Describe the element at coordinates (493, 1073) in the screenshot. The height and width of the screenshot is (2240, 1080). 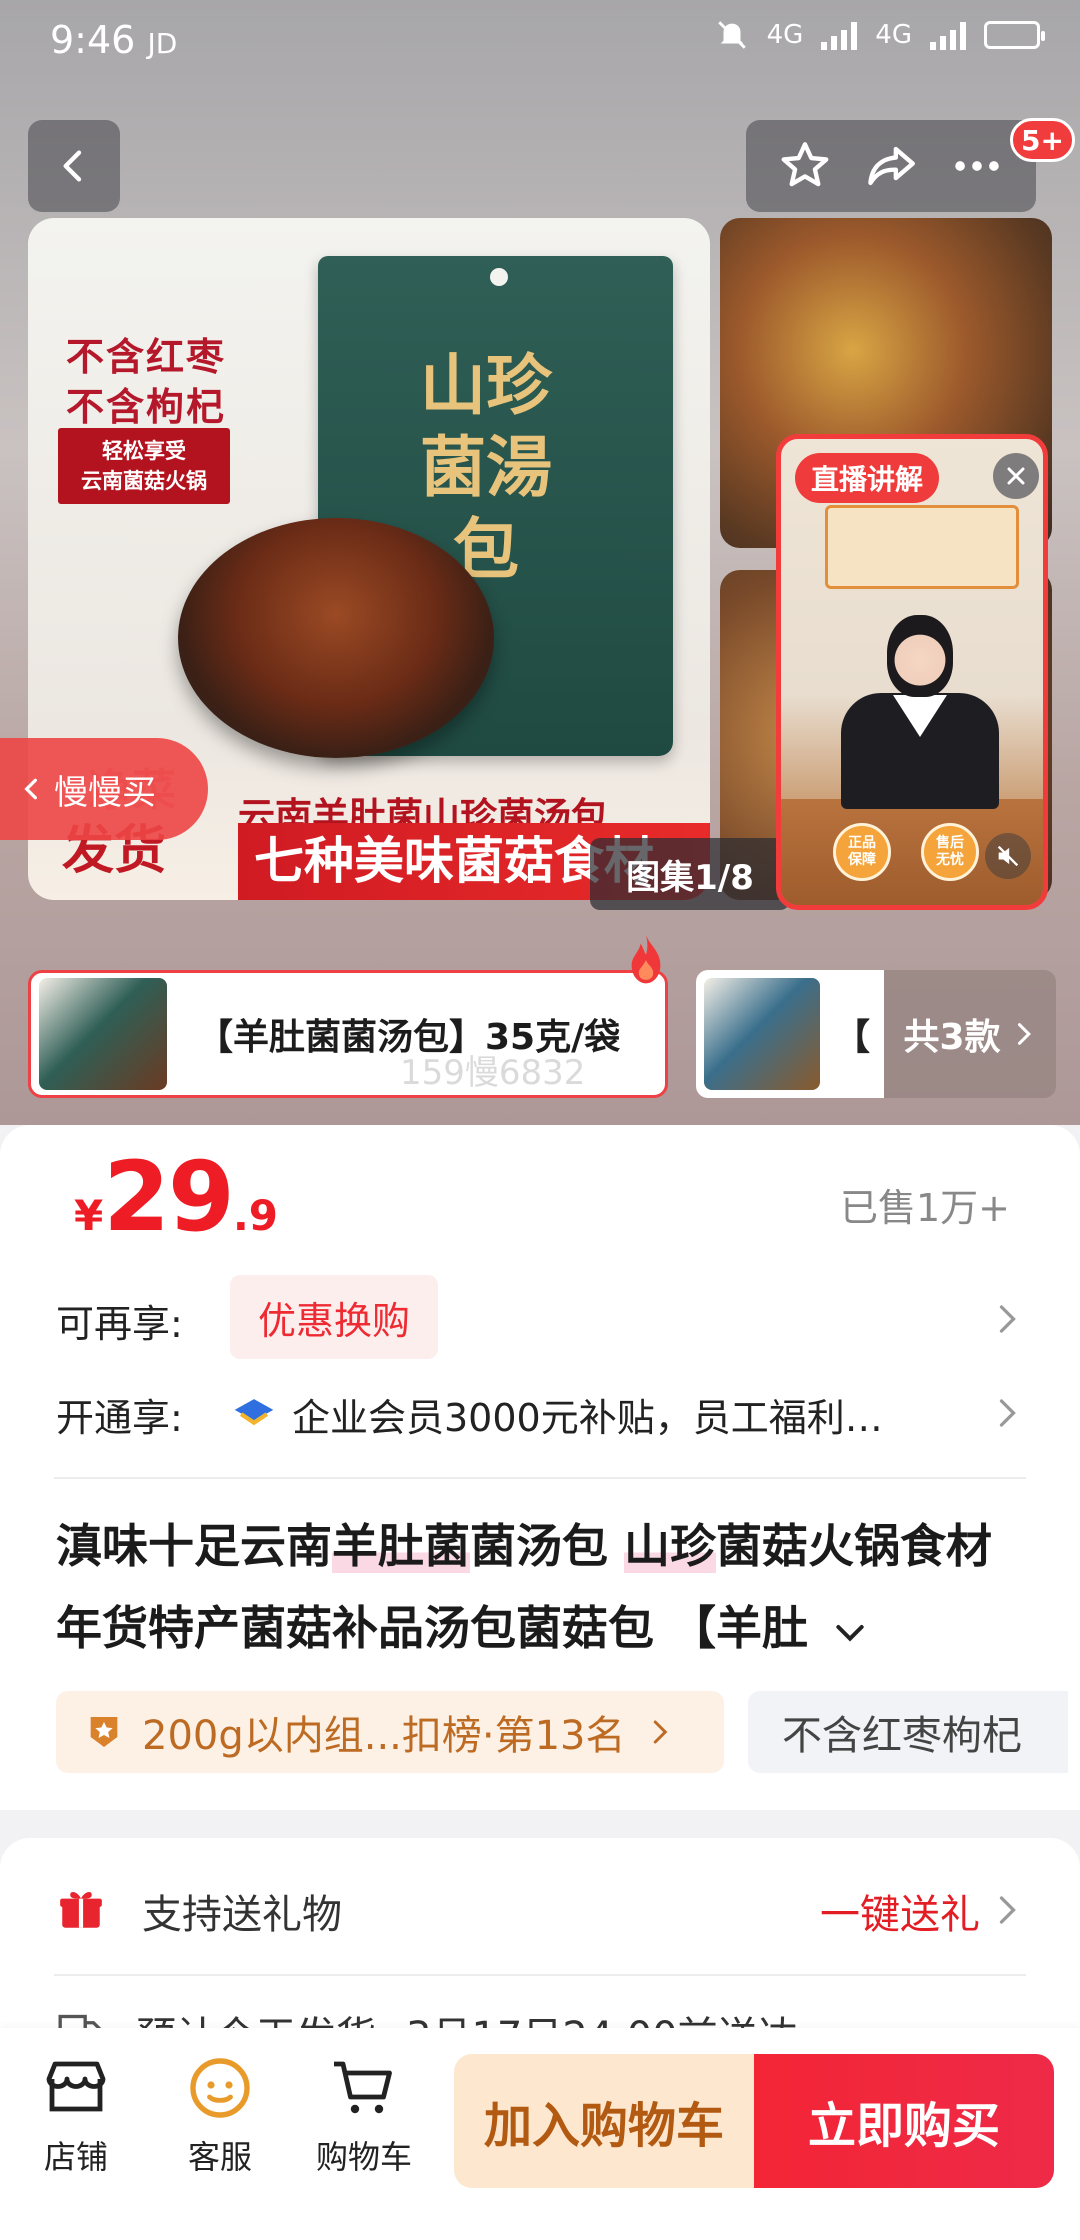
I see `watermark: 159慢6832` at that location.